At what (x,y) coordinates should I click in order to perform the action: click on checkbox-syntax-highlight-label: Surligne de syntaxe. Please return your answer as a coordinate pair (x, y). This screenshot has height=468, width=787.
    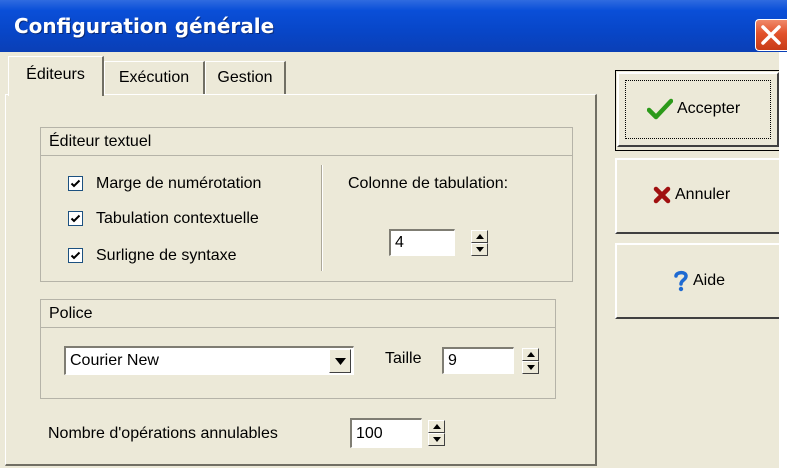
    Looking at the image, I should click on (166, 256).